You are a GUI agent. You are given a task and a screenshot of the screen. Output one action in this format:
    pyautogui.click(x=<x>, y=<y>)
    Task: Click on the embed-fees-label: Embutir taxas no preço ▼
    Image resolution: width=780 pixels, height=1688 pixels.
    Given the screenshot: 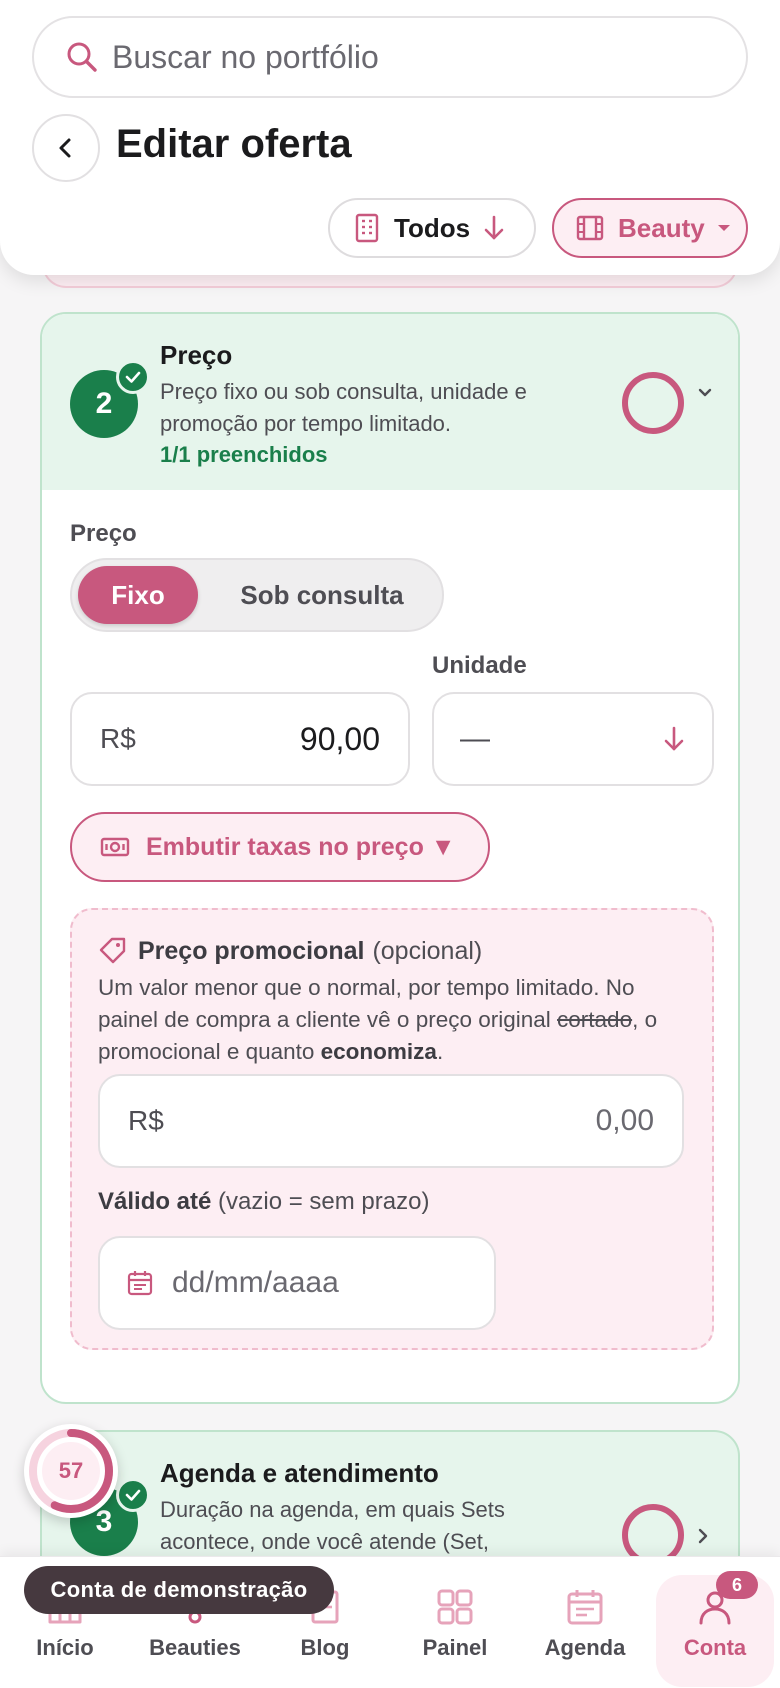 What is the action you would take?
    pyautogui.click(x=301, y=846)
    